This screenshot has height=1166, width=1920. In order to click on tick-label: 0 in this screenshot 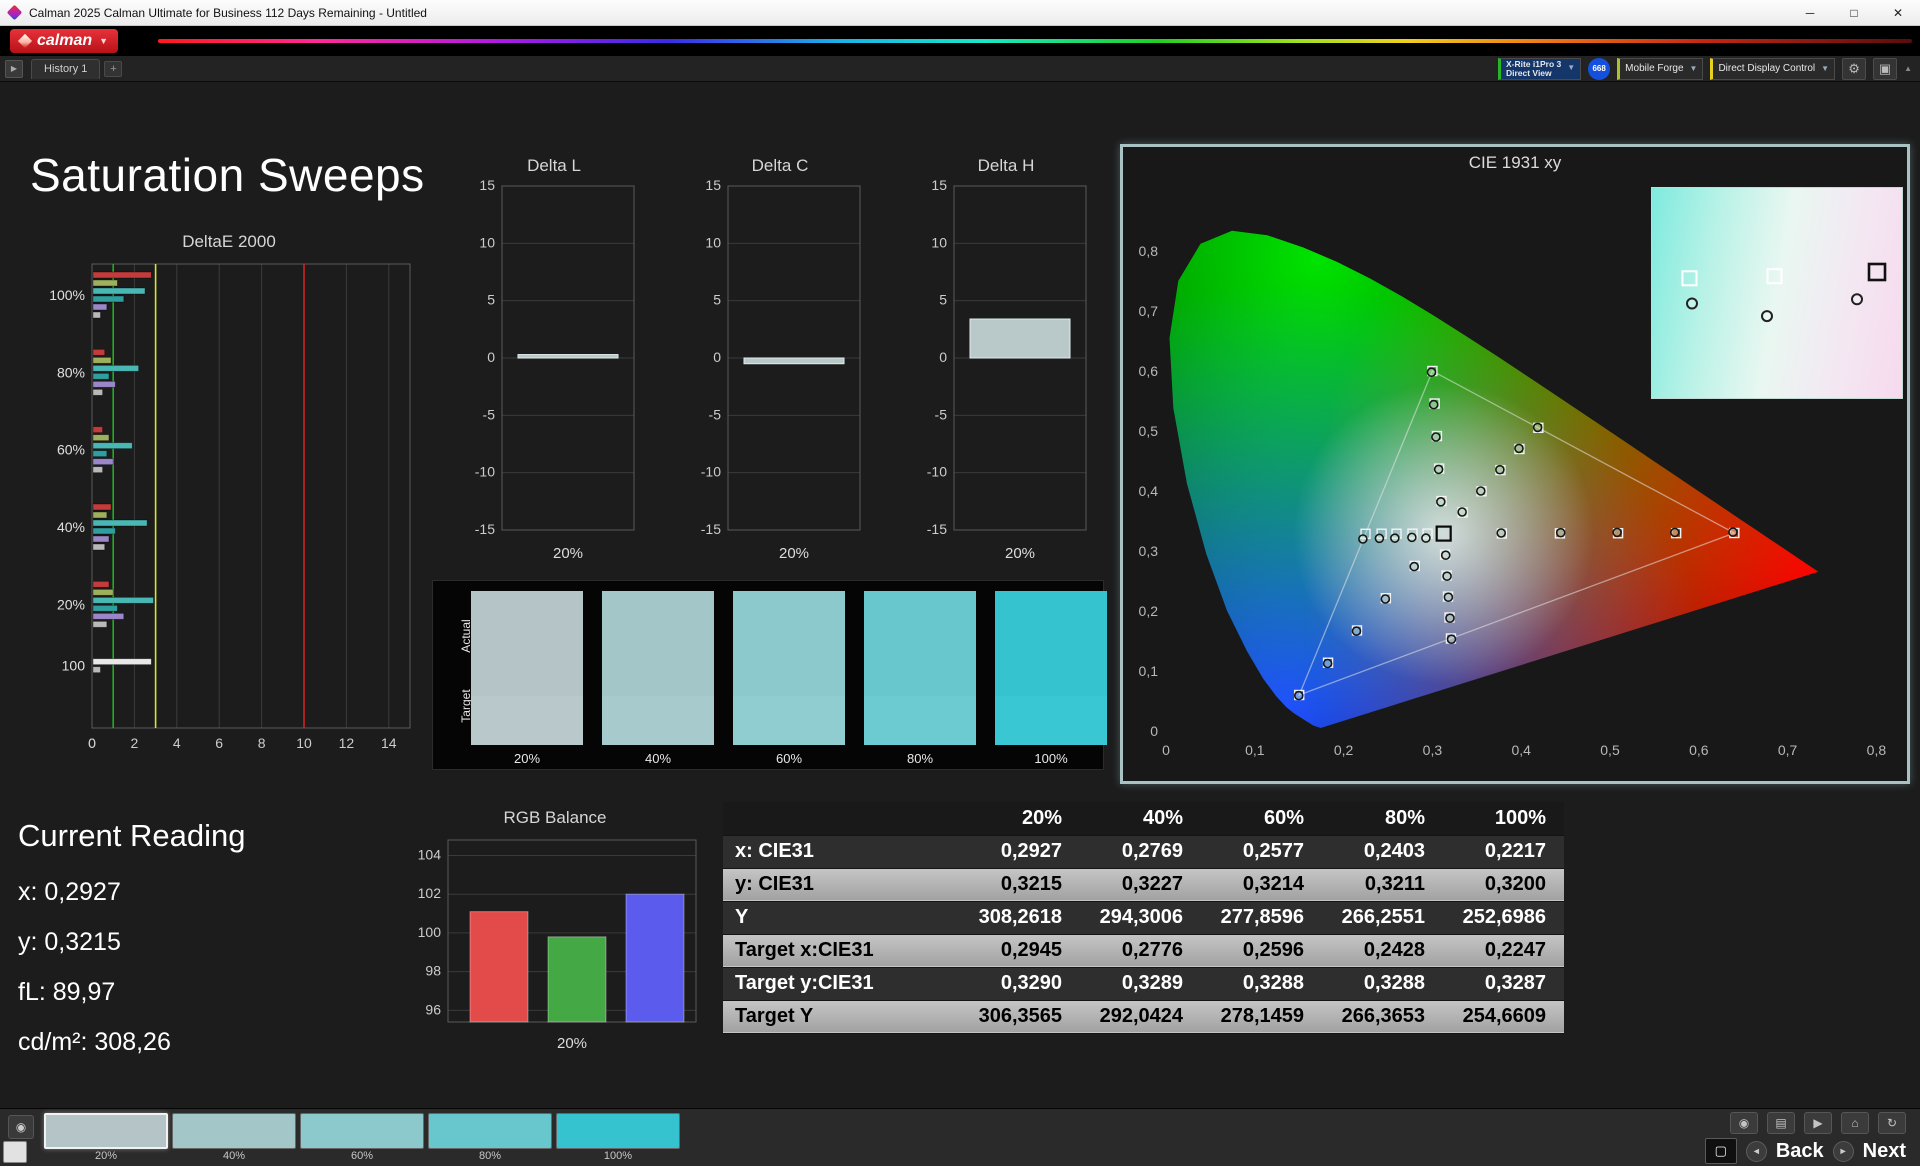, I will do `click(717, 357)`.